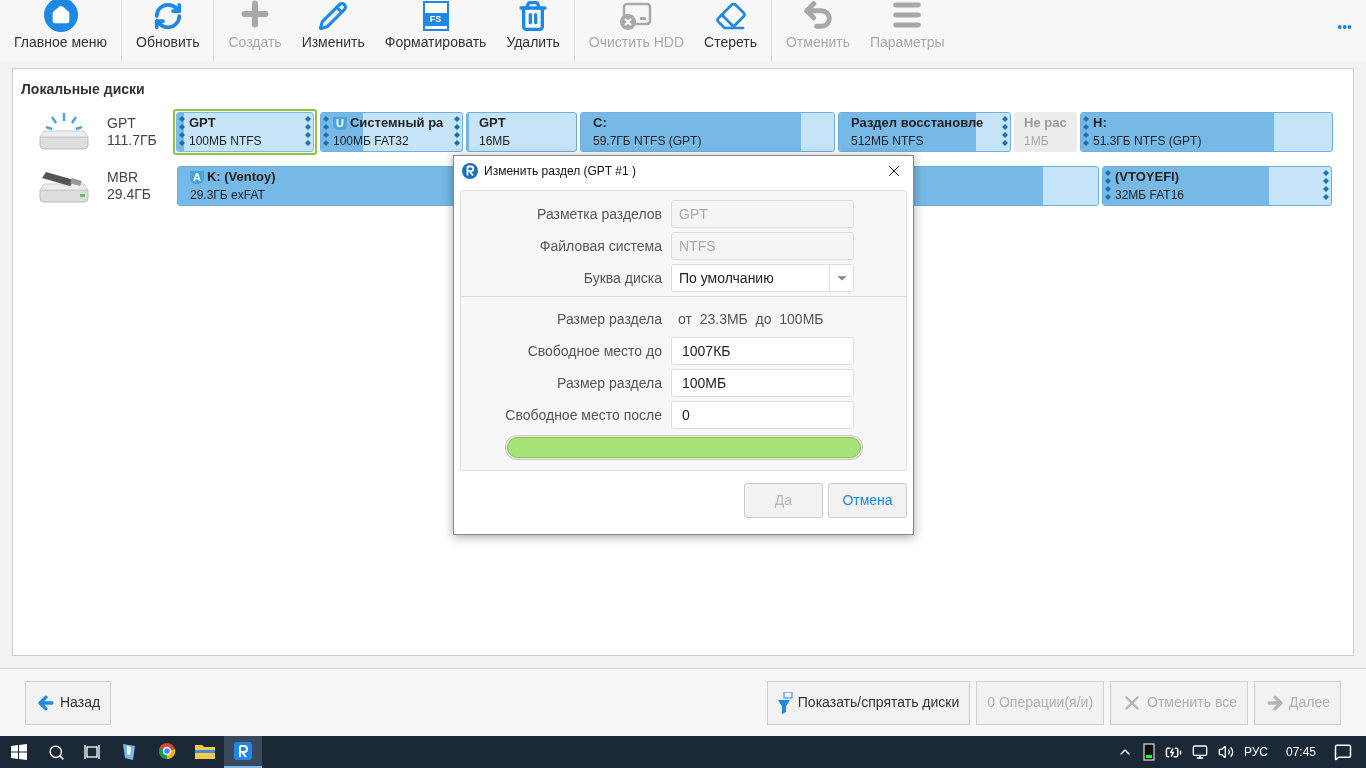 The height and width of the screenshot is (768, 1366). What do you see at coordinates (1147, 177) in the screenshot?
I see `partition-name: (VTOYEFI)` at bounding box center [1147, 177].